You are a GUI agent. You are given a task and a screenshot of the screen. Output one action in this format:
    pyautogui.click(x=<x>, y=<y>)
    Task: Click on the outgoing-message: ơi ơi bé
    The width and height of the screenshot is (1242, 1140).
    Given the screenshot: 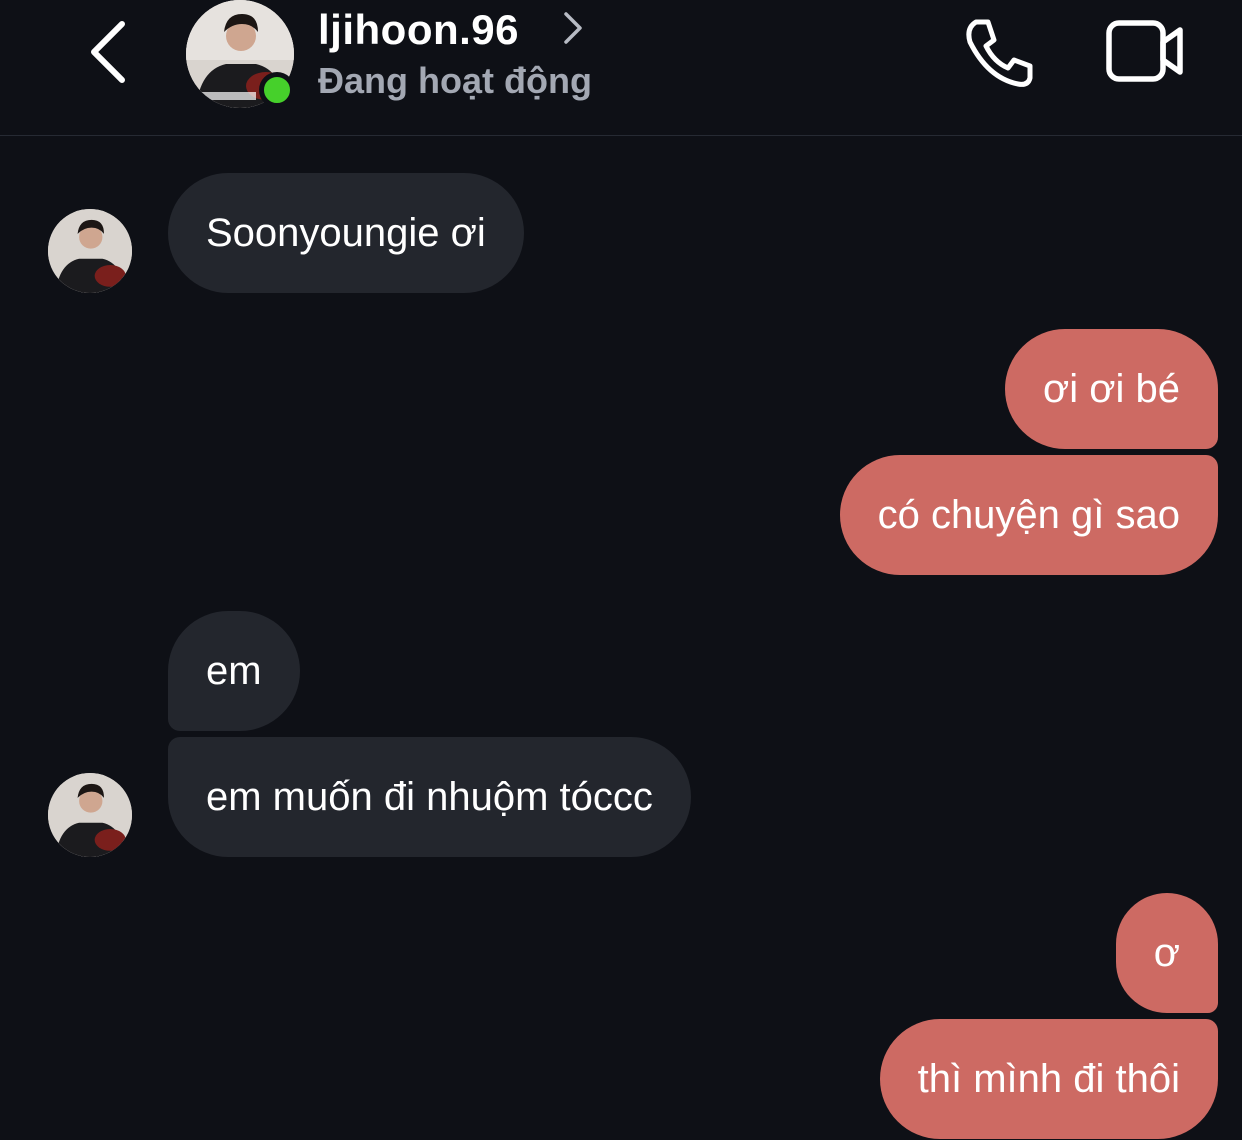 What is the action you would take?
    pyautogui.click(x=1111, y=389)
    